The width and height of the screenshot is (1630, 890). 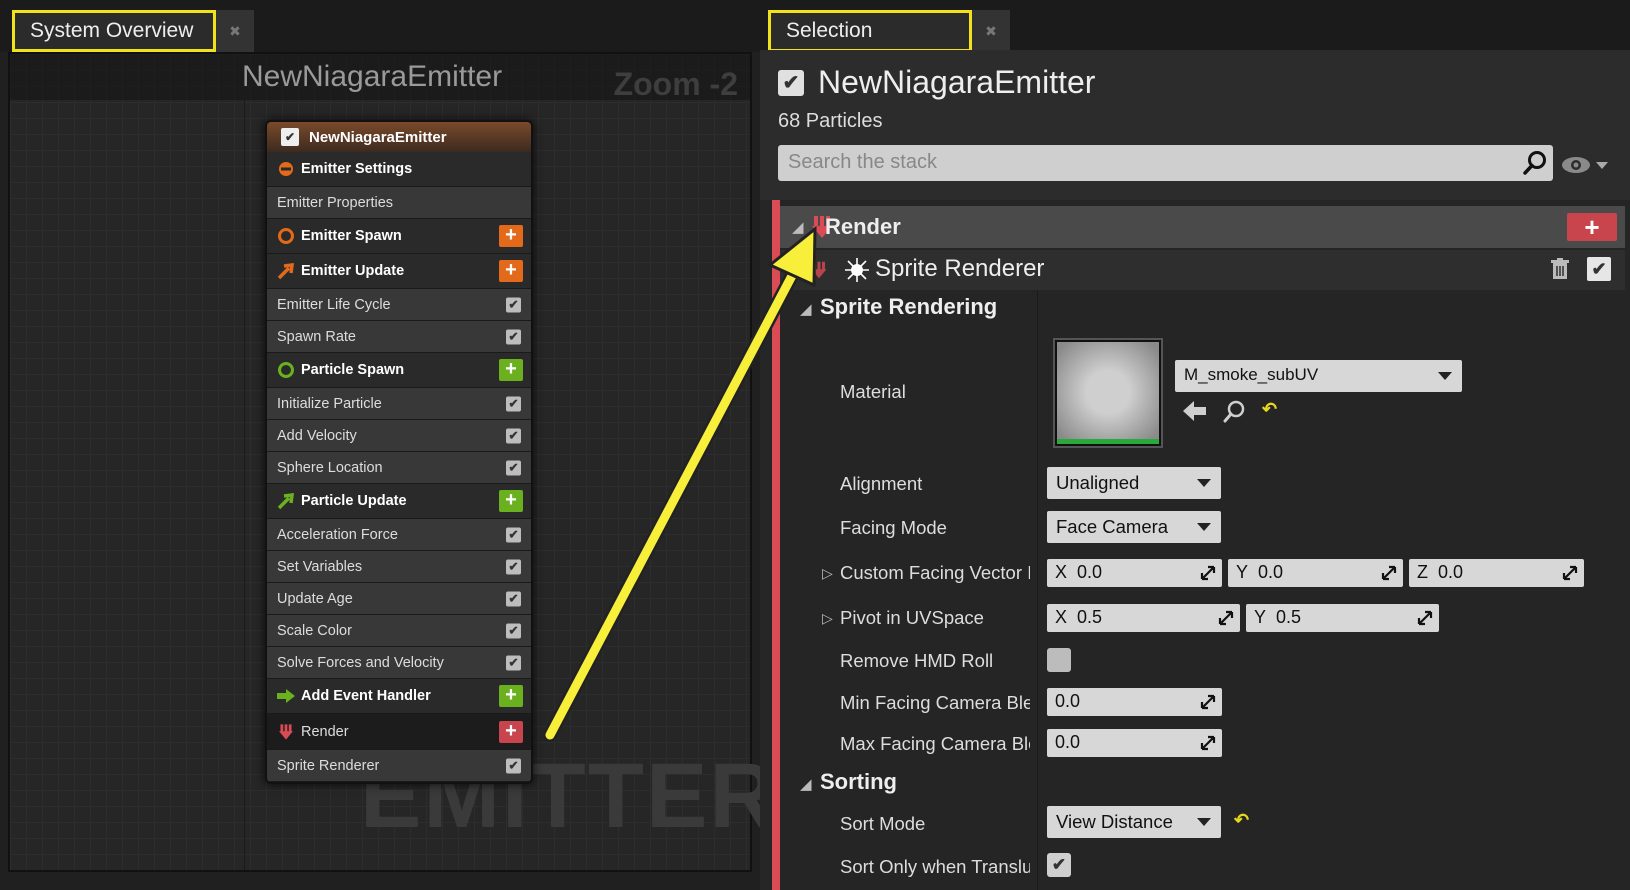 What do you see at coordinates (1134, 527) in the screenshot?
I see `facing-mode-dropdown: Face Camera` at bounding box center [1134, 527].